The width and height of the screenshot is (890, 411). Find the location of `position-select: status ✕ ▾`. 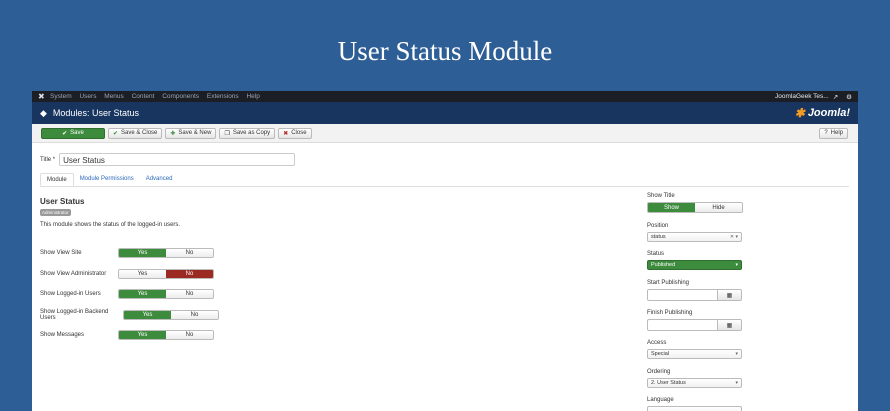

position-select: status ✕ ▾ is located at coordinates (694, 237).